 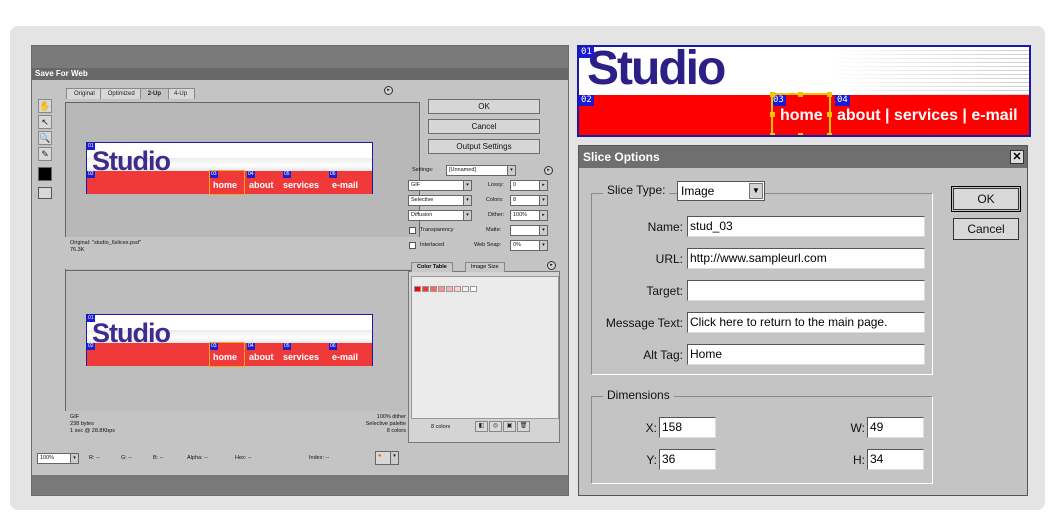 I want to click on slice-select-tool-icon: ↖, so click(x=45, y=122).